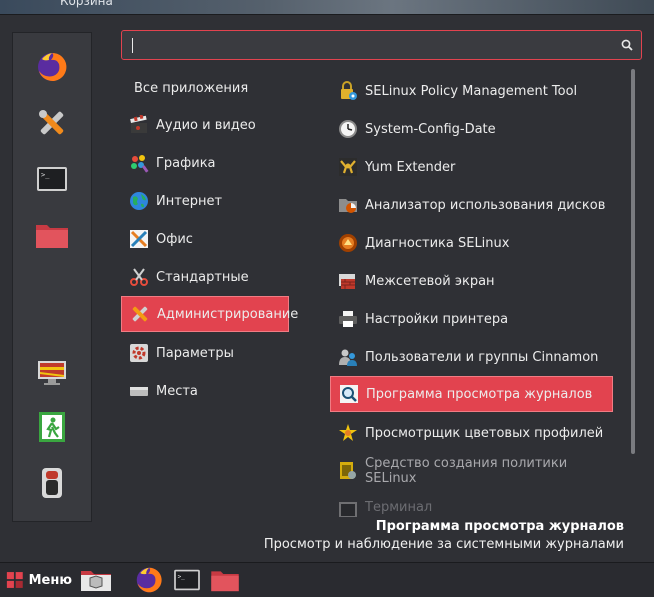  I want to click on lock-screen-icon, so click(52, 373).